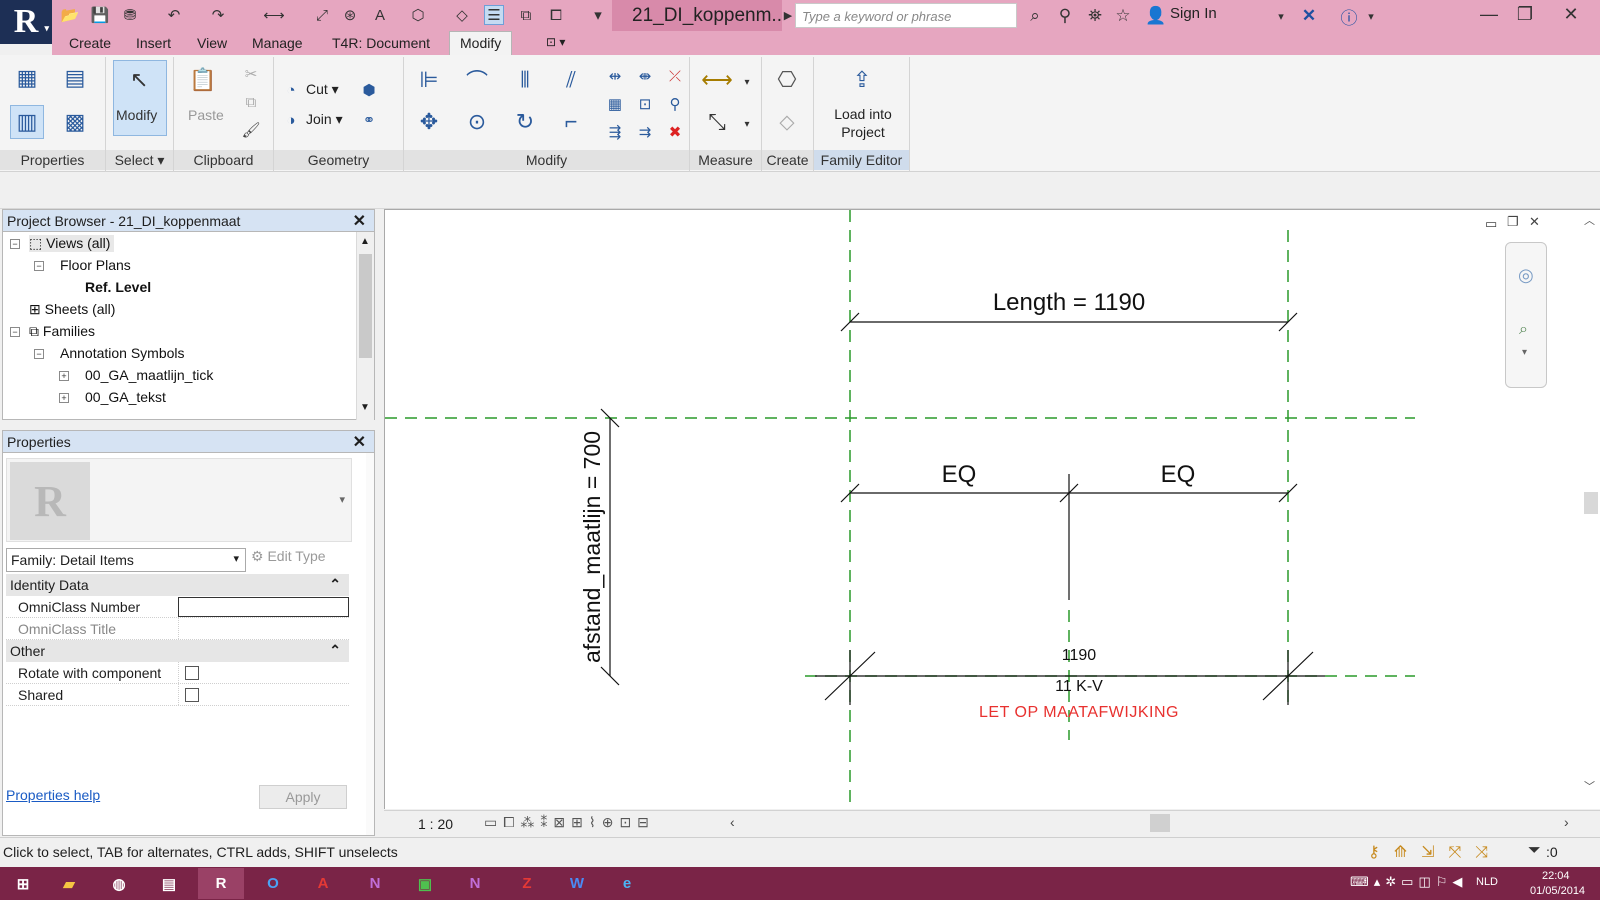 Image resolution: width=1600 pixels, height=900 pixels. Describe the element at coordinates (177, 585) in the screenshot. I see `group-identity-data: Identity Data ⌃` at that location.